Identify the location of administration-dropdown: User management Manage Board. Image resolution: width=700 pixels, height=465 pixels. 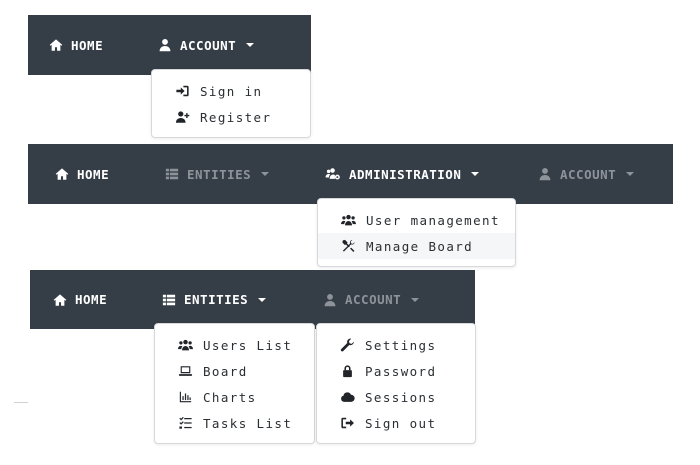
(416, 232).